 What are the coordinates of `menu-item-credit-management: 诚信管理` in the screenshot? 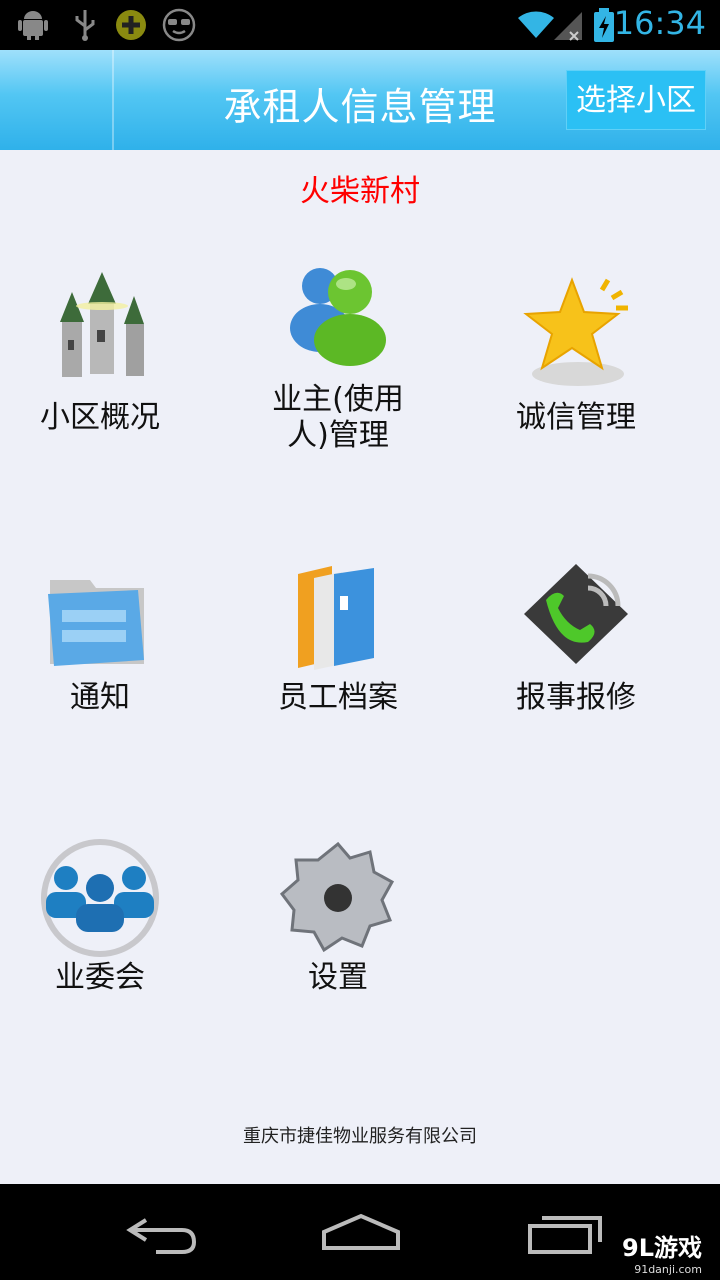 It's located at (576, 360).